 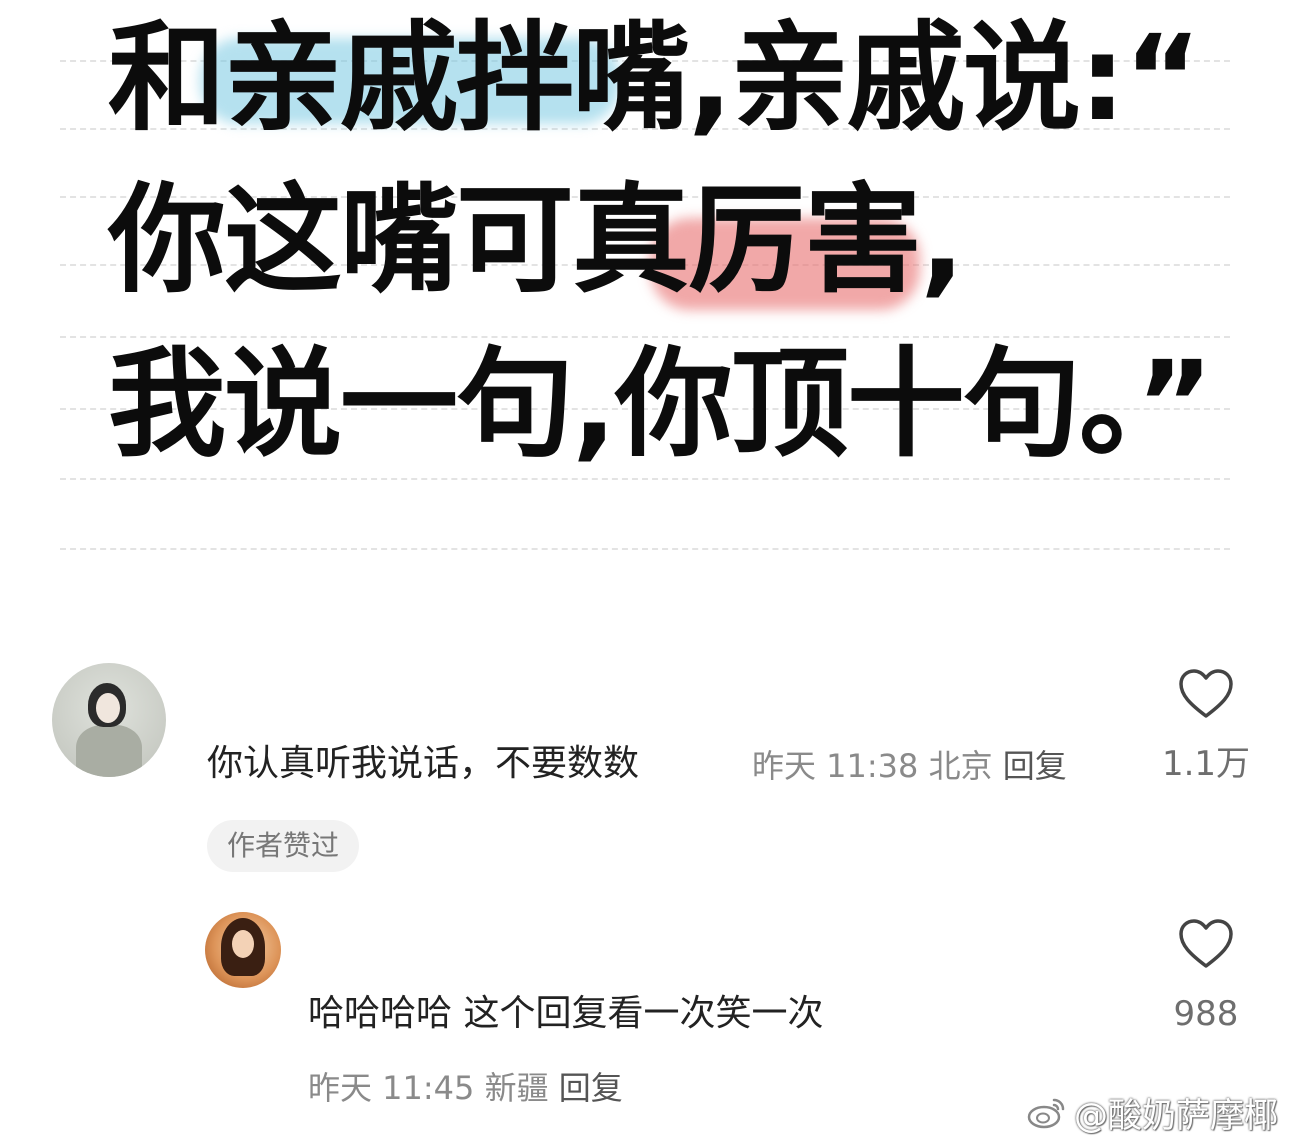 What do you see at coordinates (566, 1013) in the screenshot?
I see `comment-text: 哈哈哈哈 这个回复看一次笑一次` at bounding box center [566, 1013].